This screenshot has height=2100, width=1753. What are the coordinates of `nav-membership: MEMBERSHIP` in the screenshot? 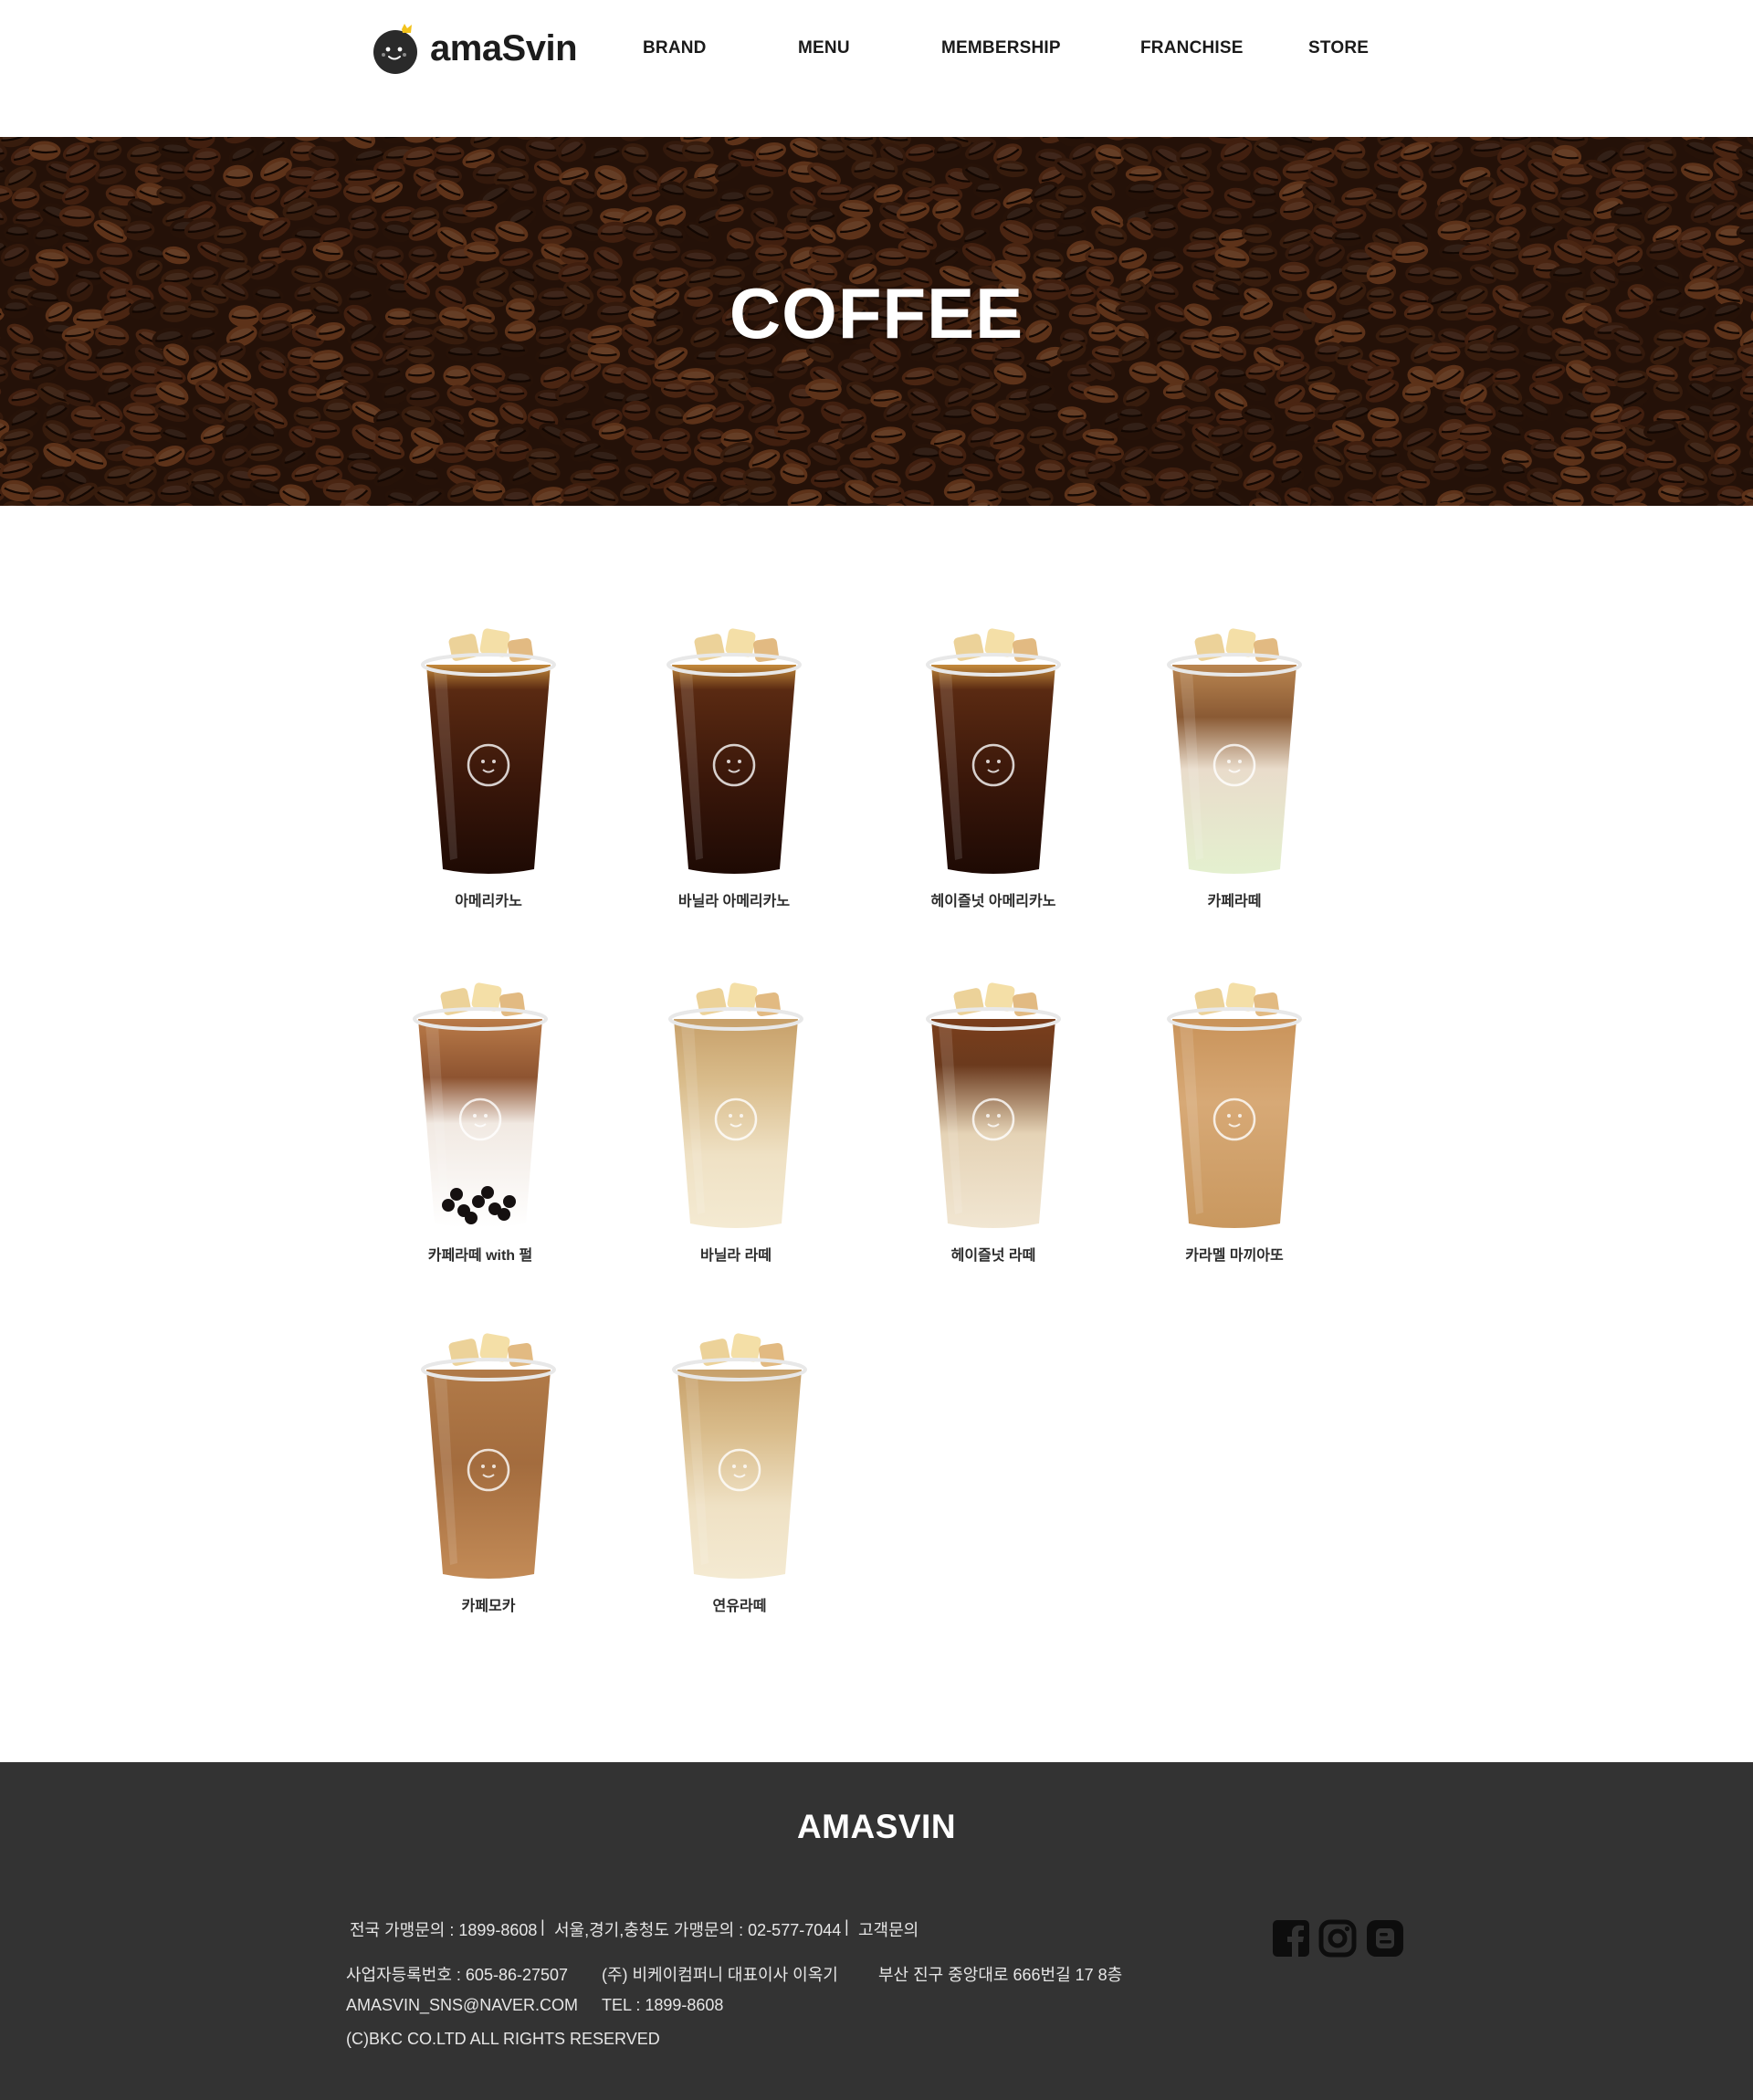 It's located at (1001, 48).